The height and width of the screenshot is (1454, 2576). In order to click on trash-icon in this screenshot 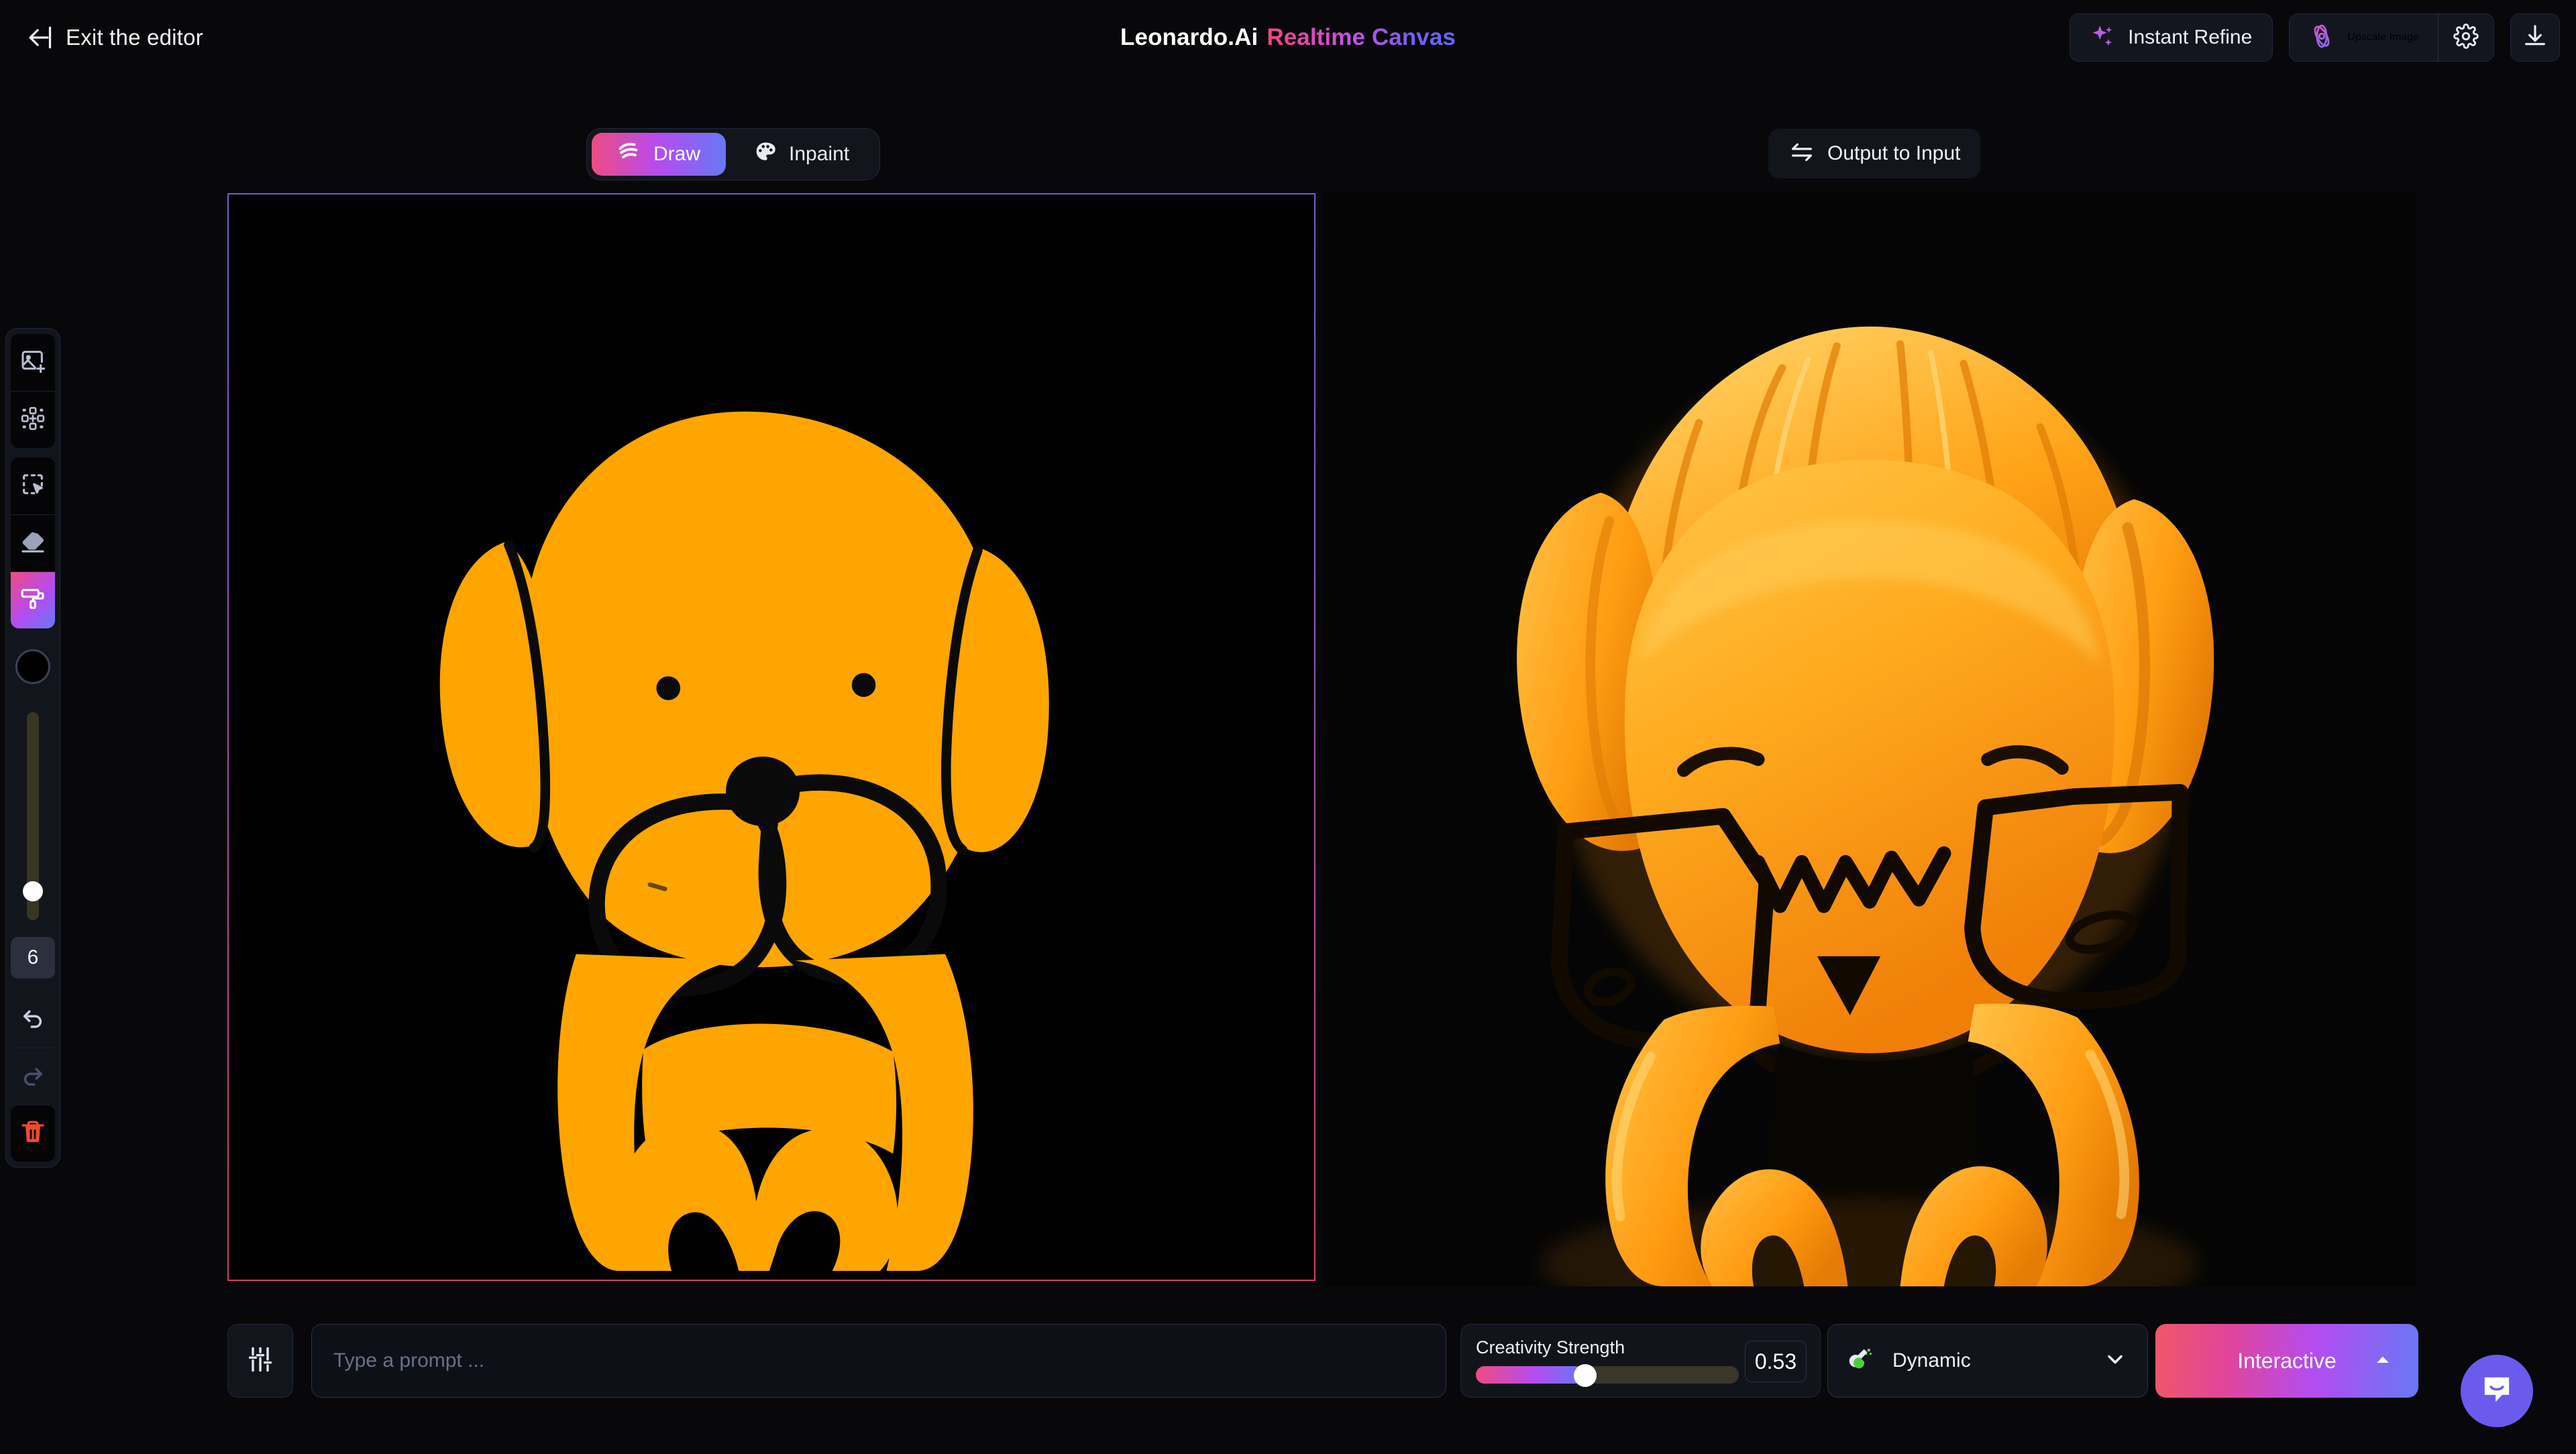, I will do `click(32, 1134)`.